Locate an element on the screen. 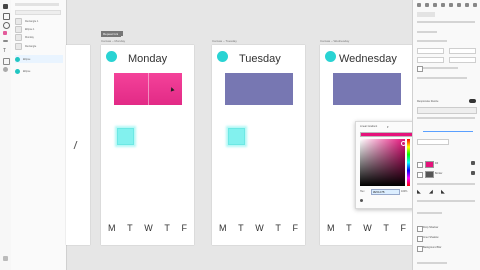 This screenshot has height=270, width=480. border-checkbox is located at coordinates (420, 175).